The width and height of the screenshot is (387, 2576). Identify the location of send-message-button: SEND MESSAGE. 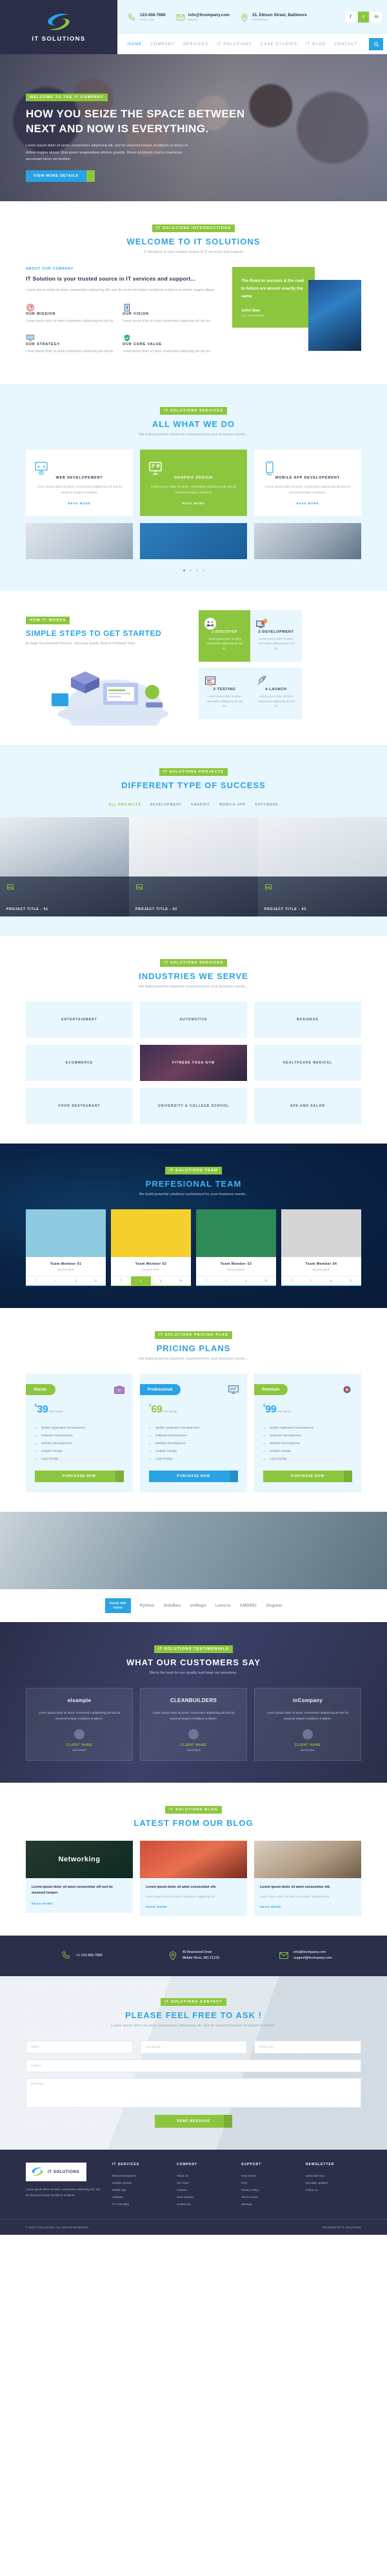
(193, 2121).